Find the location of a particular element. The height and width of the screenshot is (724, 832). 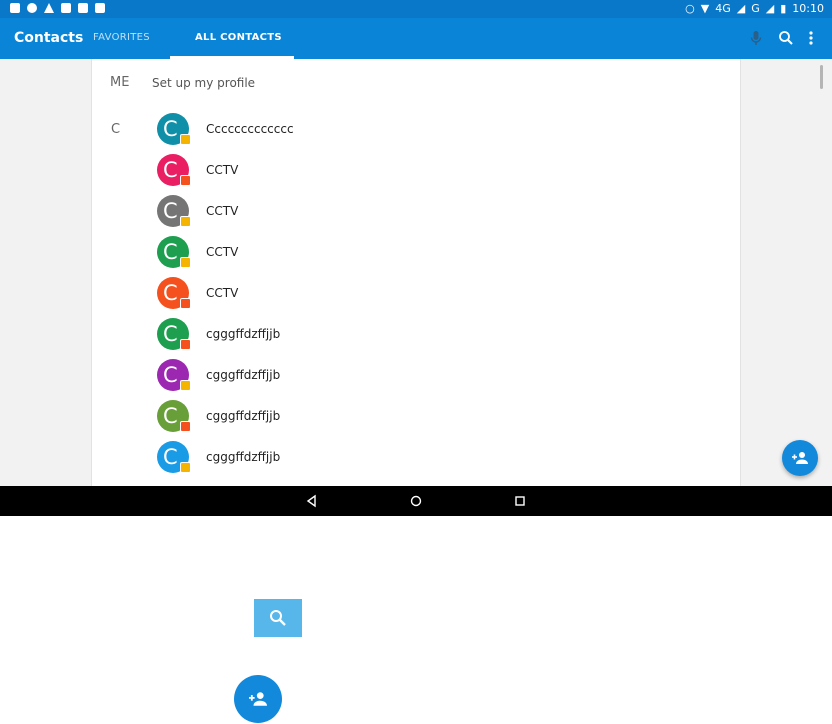

section-letter: C is located at coordinates (116, 129).